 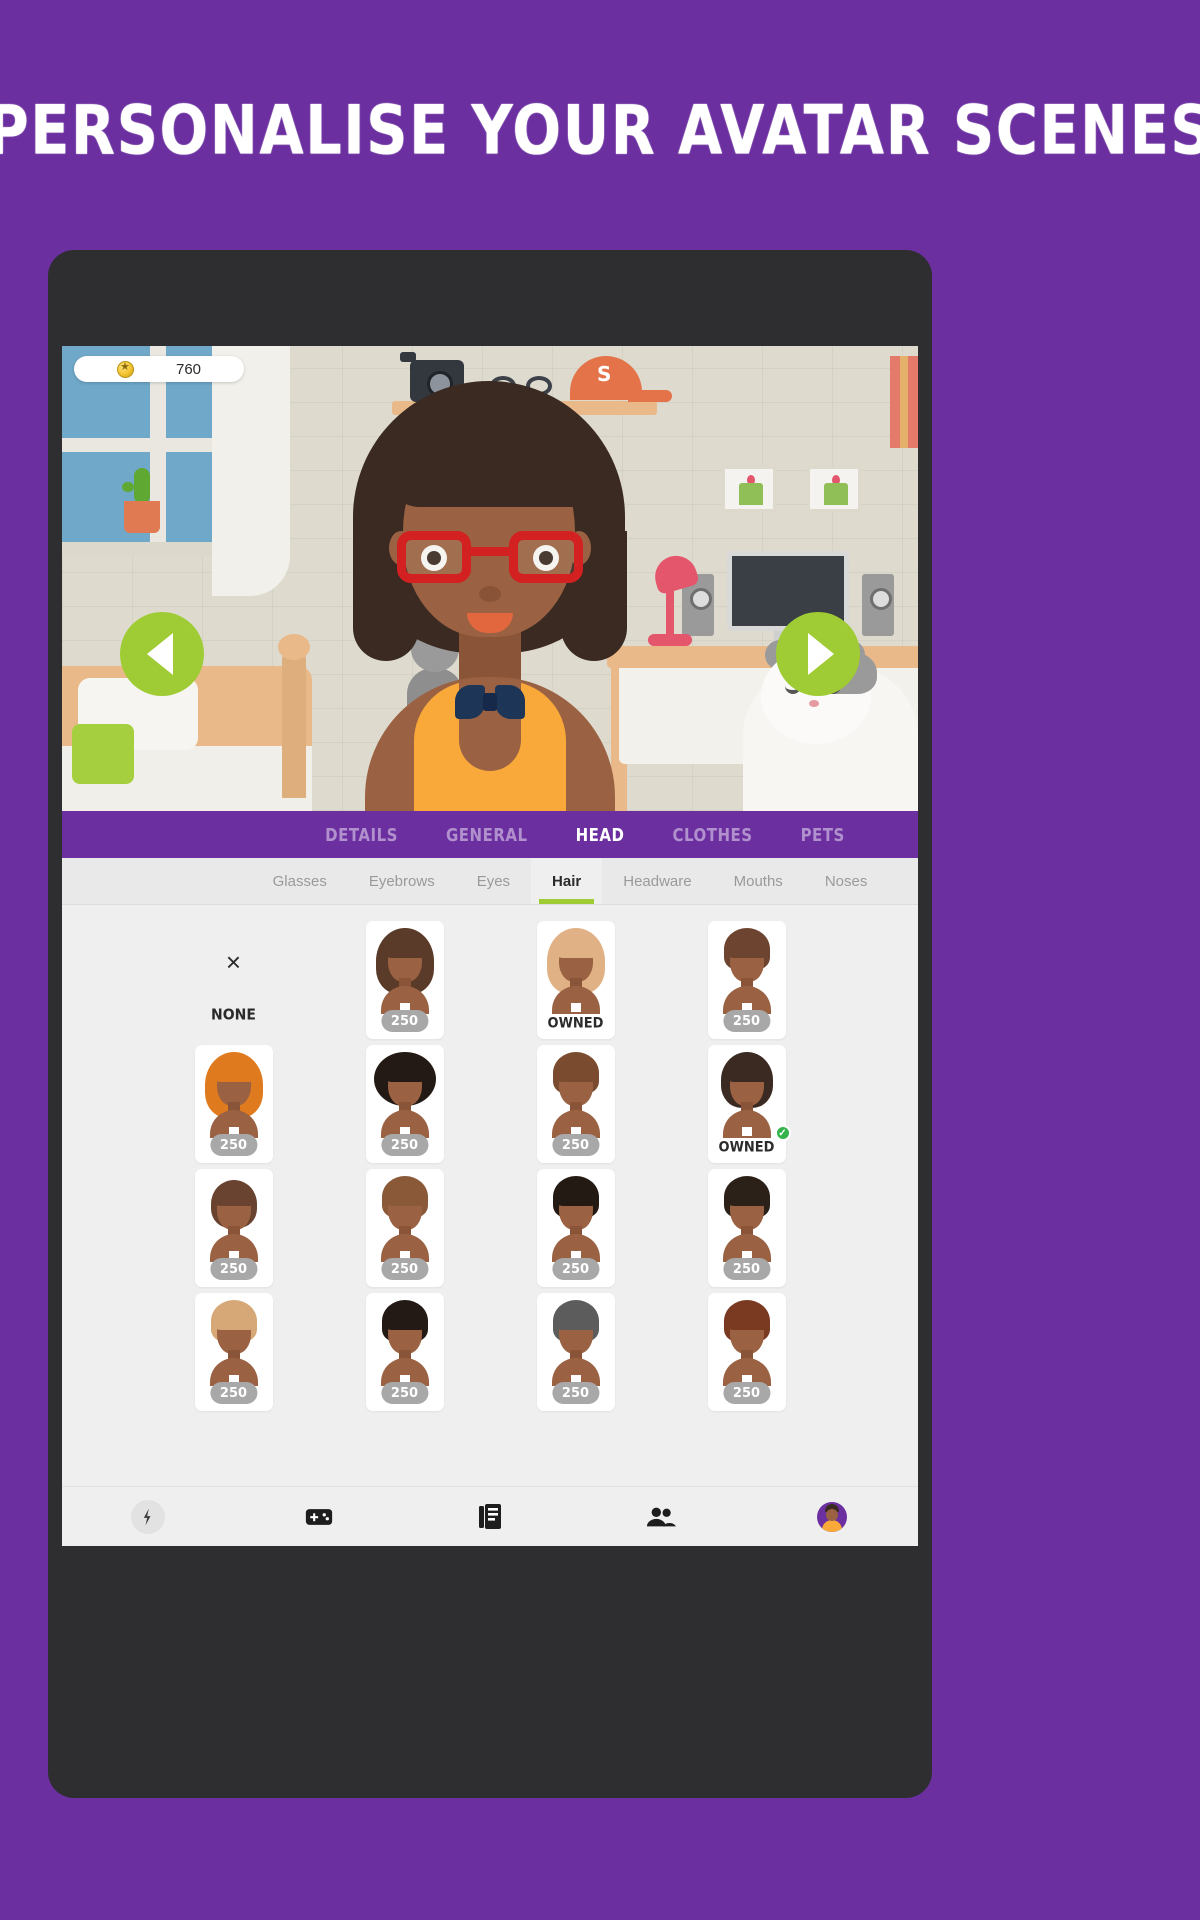 What do you see at coordinates (162, 653) in the screenshot?
I see `previous-scene-arrow` at bounding box center [162, 653].